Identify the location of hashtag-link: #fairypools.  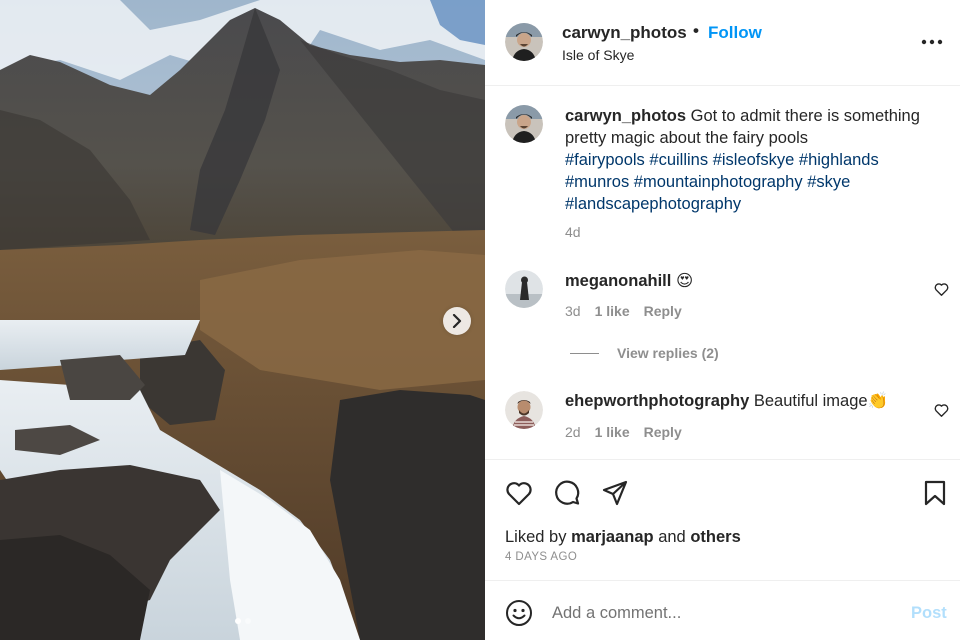
(605, 160).